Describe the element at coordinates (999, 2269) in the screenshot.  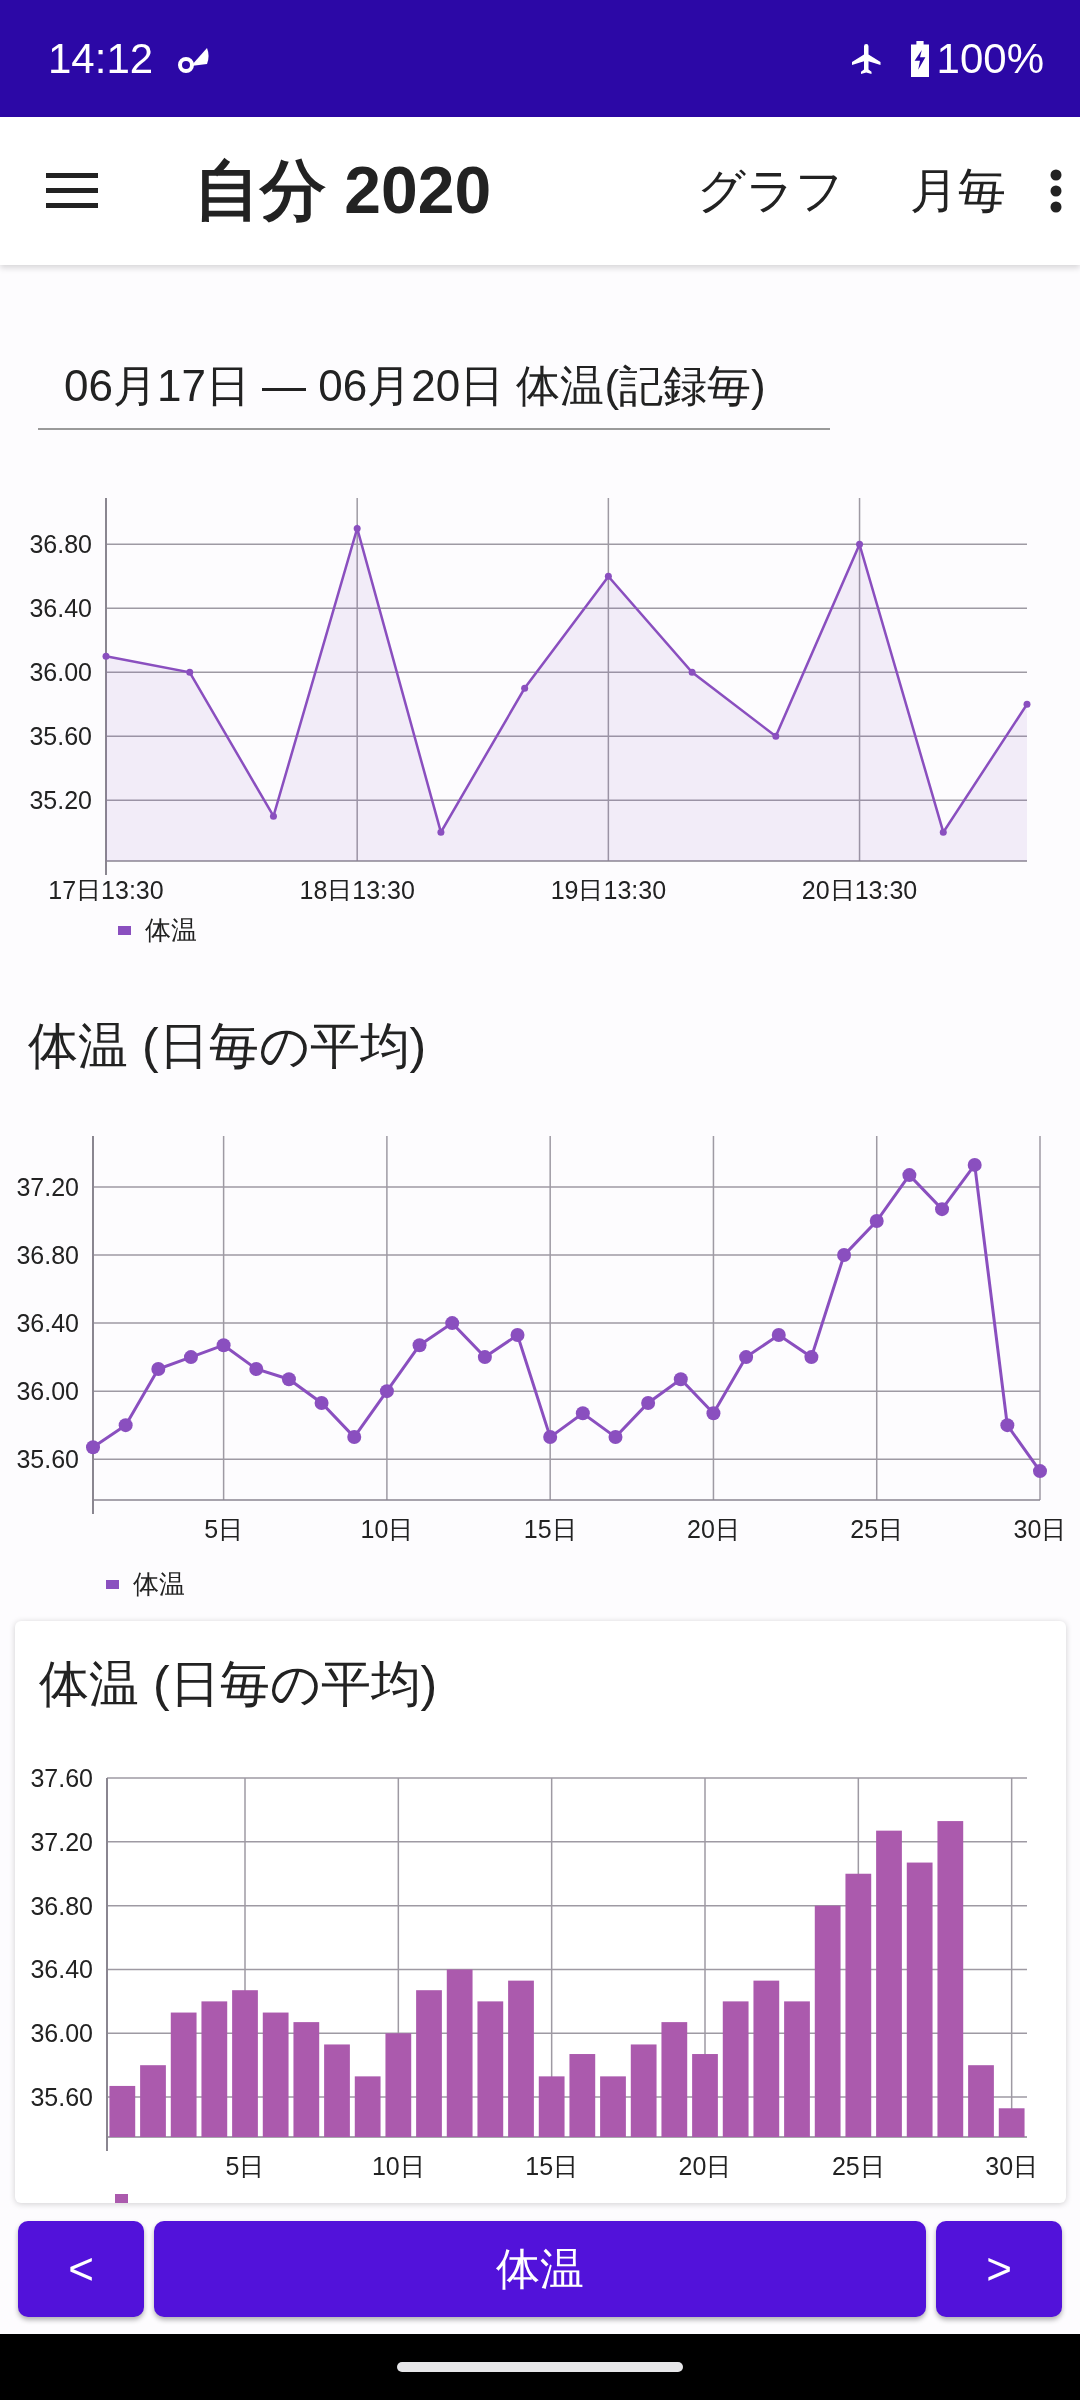
I see `next-button: >` at that location.